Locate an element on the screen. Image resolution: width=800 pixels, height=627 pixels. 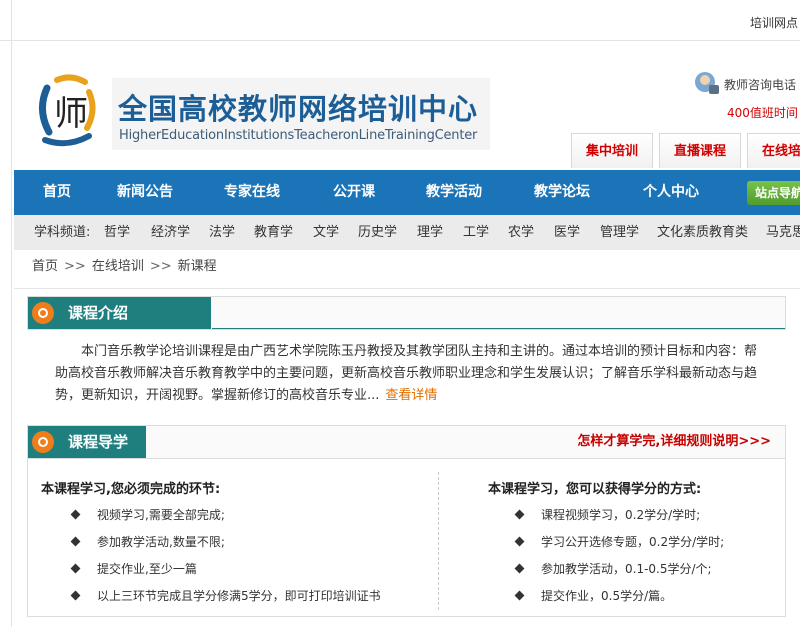
page-left-border is located at coordinates (11, 313).